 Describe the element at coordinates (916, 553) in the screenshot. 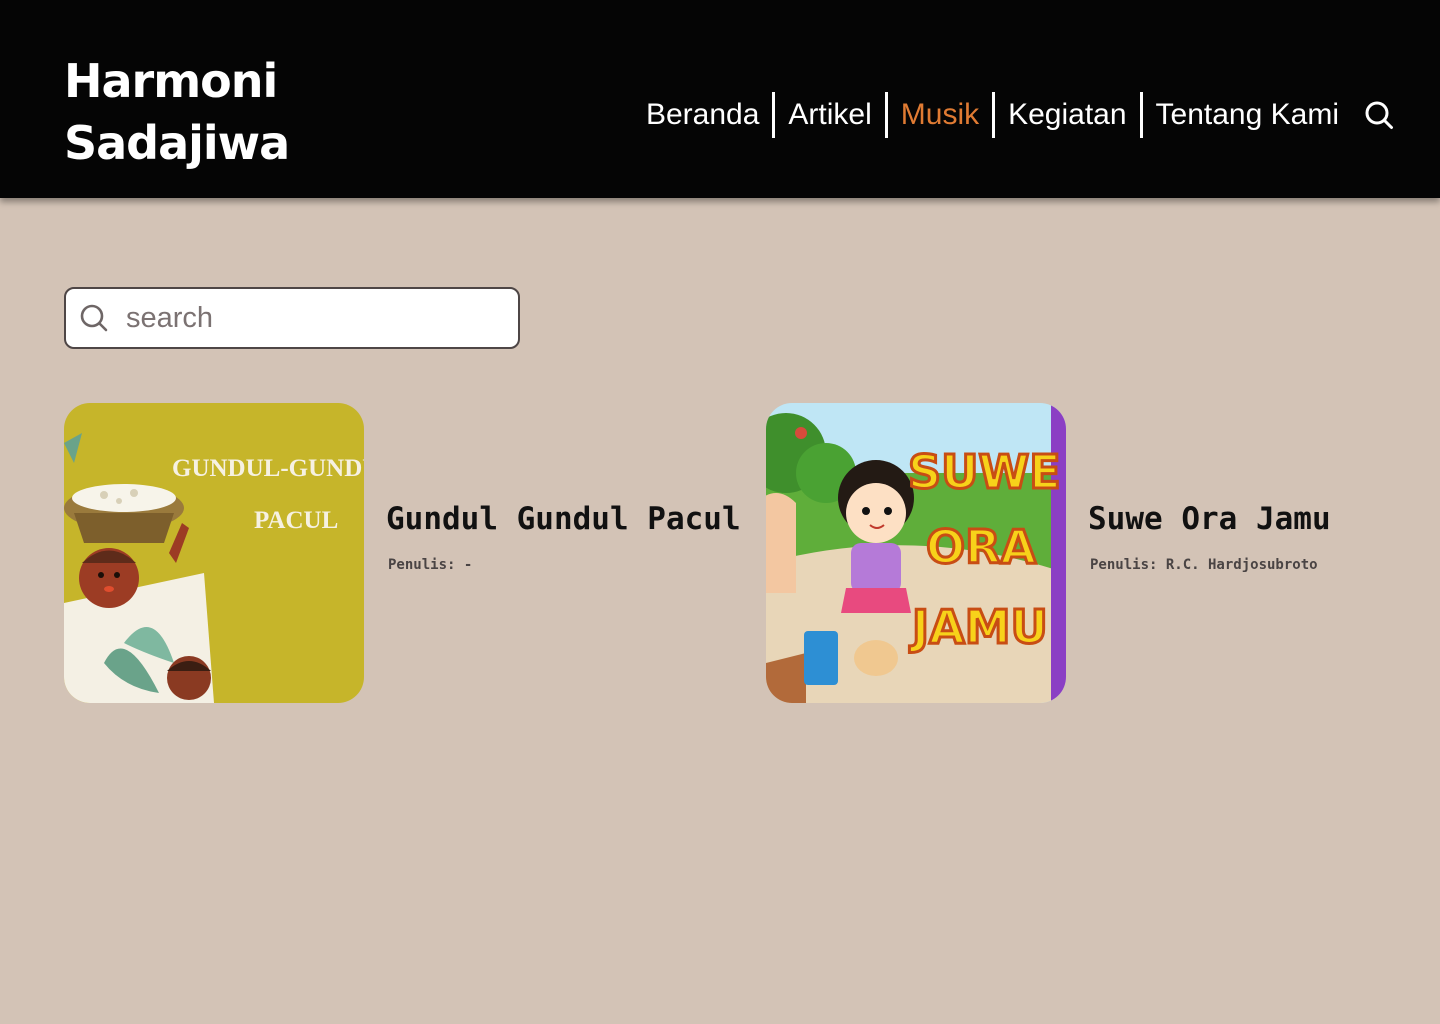

I see `song-cover-image: SUWE ORA JAMU` at that location.